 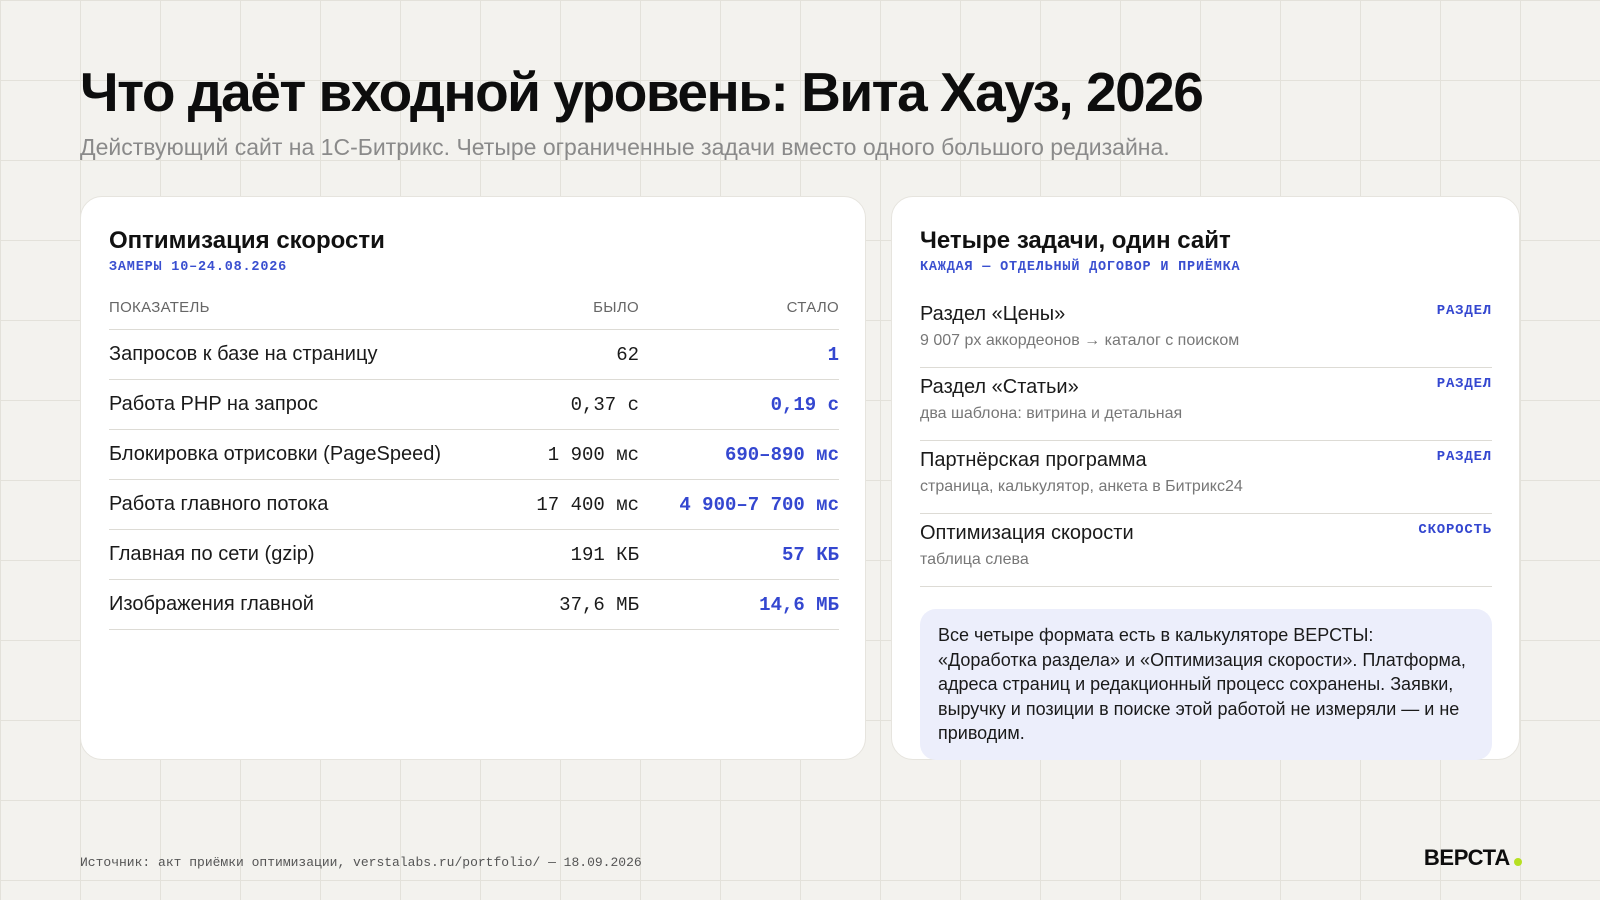 I want to click on task-description: два шаблона: витрина и детальная, so click(x=1051, y=413).